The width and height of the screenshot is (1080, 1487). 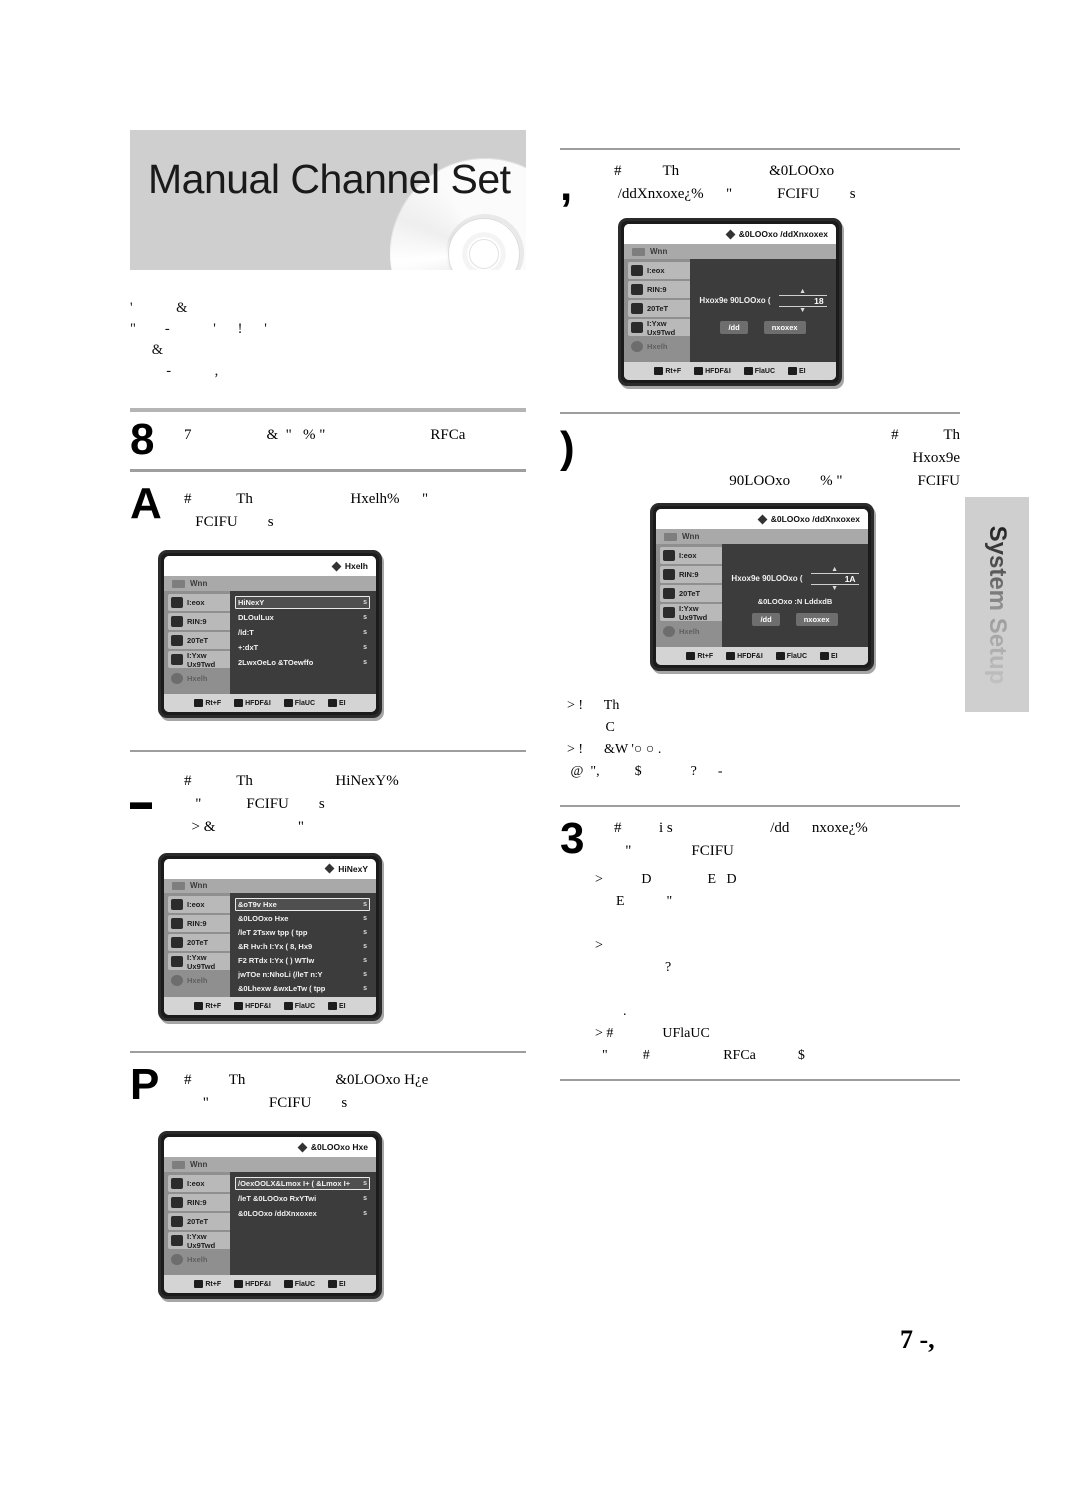 I want to click on sidebar-item-setup-label: Hxelh, so click(x=657, y=346).